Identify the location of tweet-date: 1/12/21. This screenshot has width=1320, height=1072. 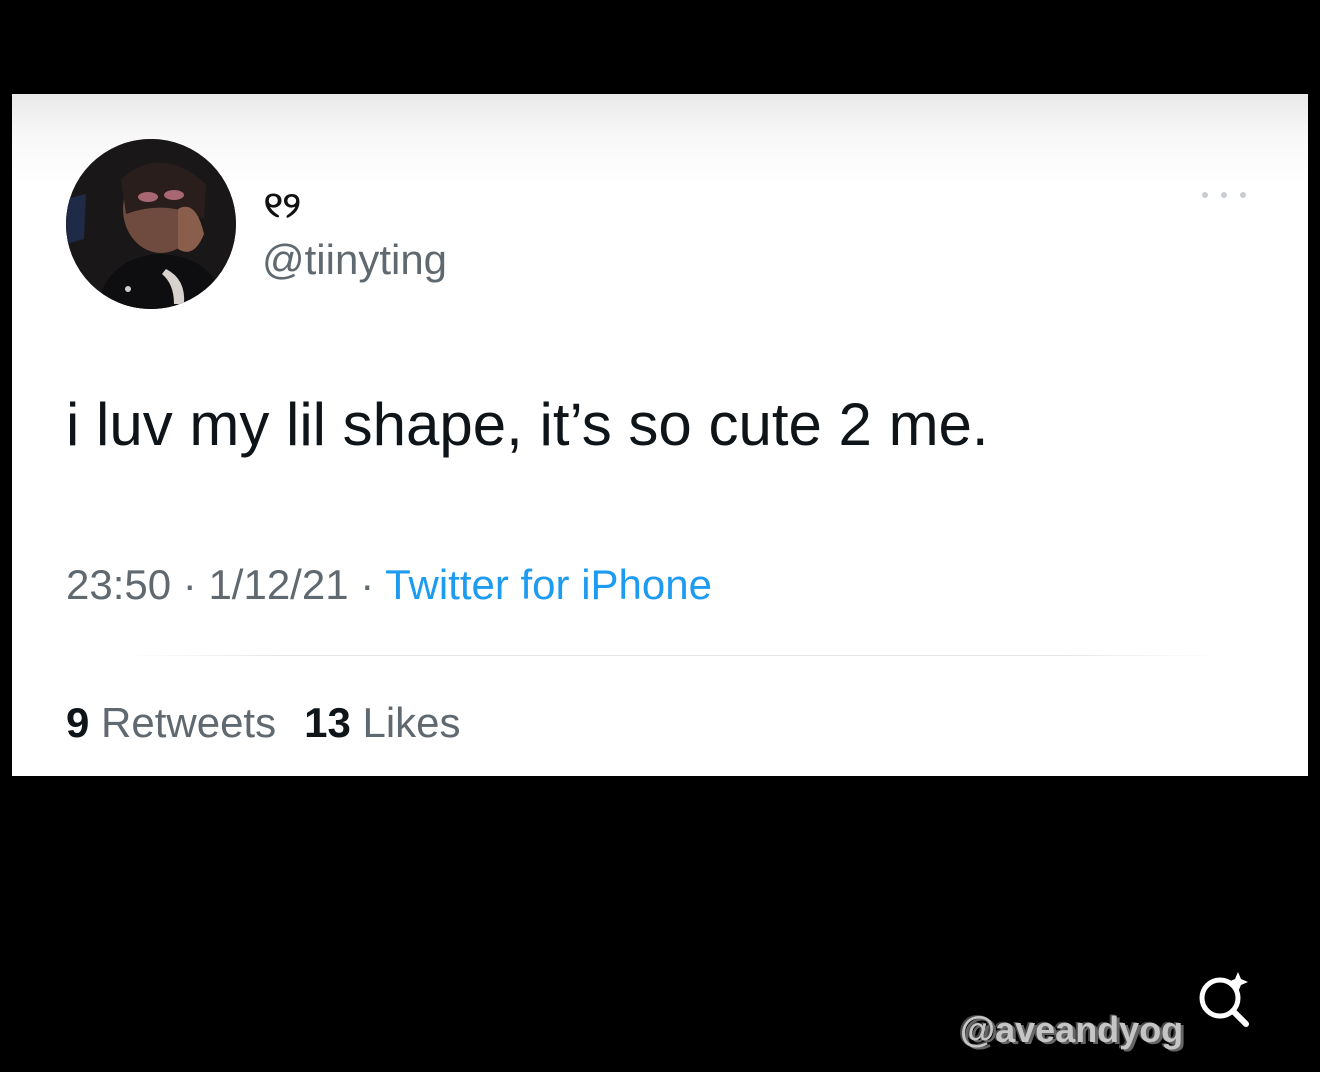
(278, 584).